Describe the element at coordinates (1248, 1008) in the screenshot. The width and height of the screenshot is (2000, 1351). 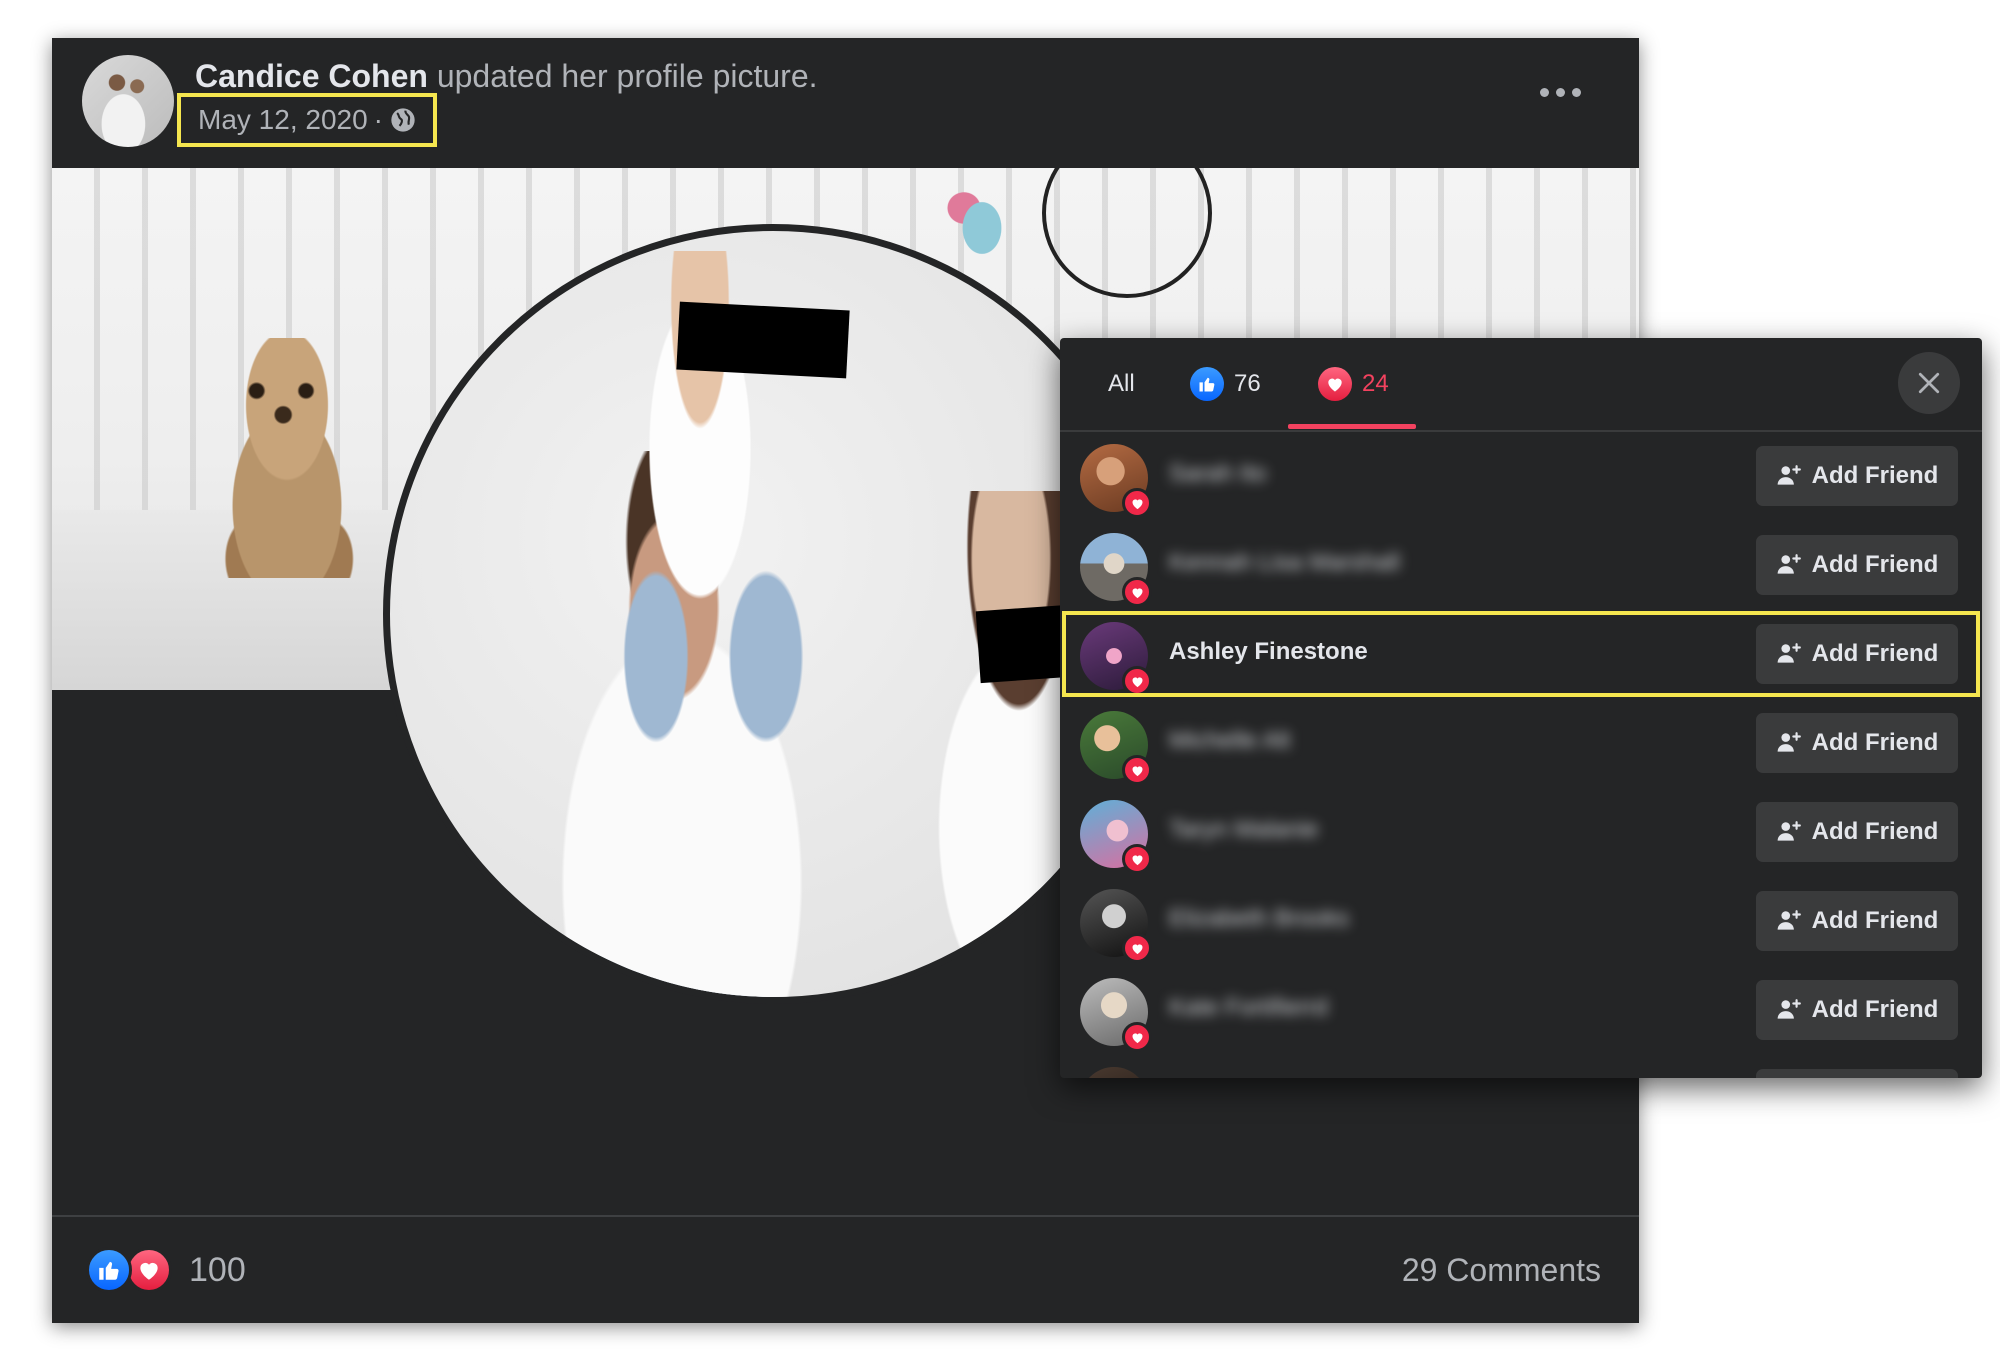
I see `reactor-name: Kate Fortifierrd` at that location.